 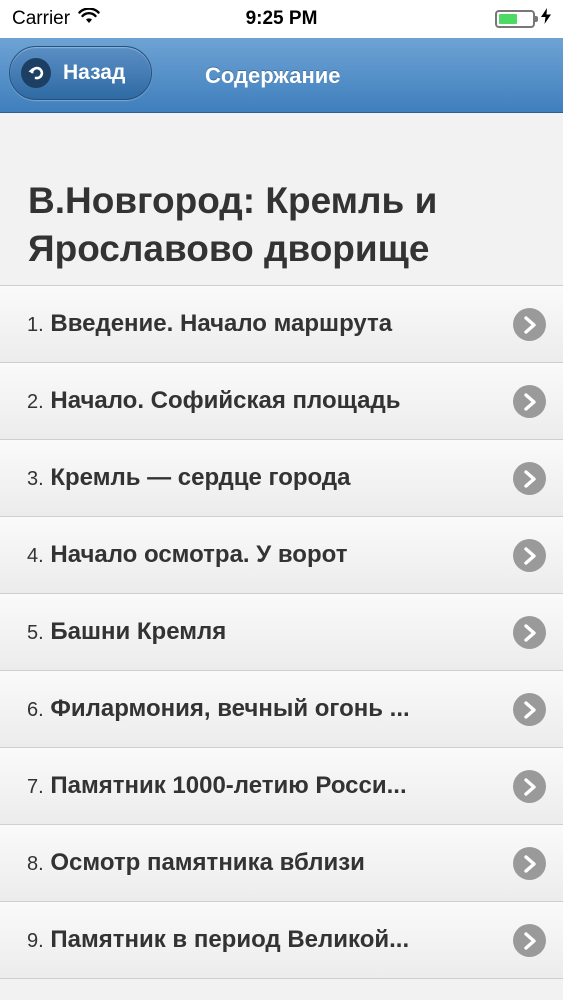 I want to click on list-item-number: 6., so click(x=35, y=710).